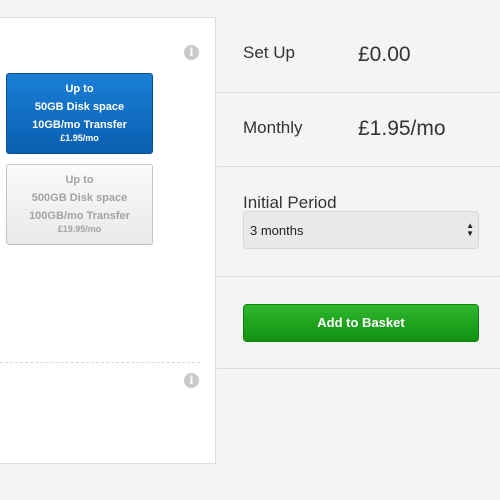  I want to click on plan-disk: 50GB Disk space, so click(79, 107).